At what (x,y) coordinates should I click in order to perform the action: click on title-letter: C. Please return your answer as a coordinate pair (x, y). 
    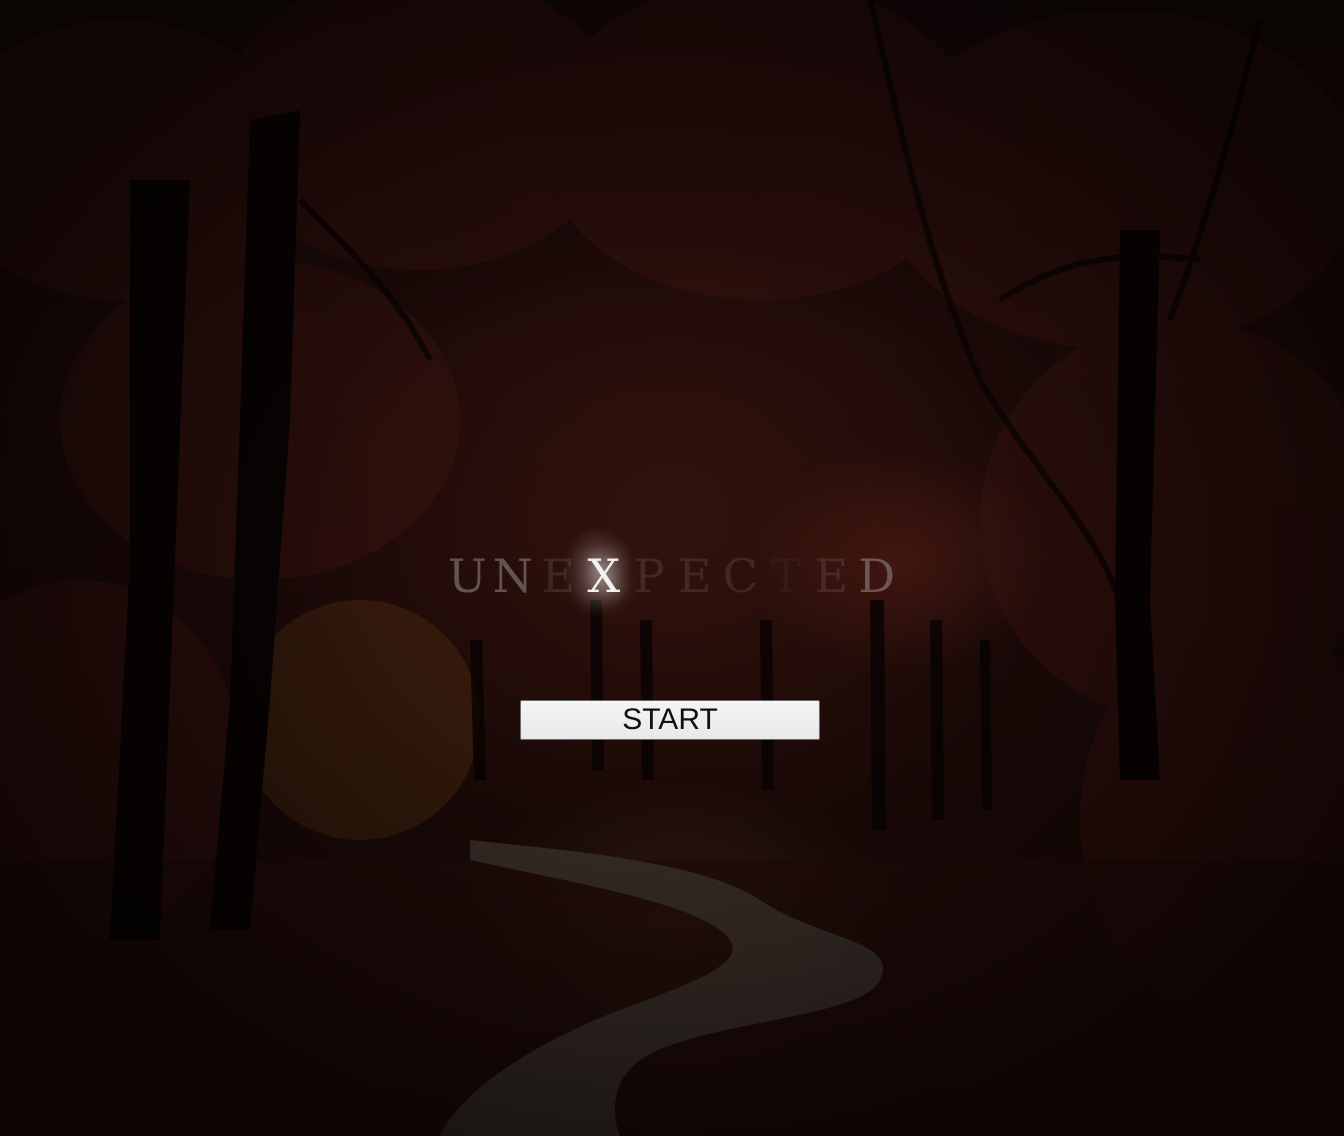
    Looking at the image, I should click on (740, 576).